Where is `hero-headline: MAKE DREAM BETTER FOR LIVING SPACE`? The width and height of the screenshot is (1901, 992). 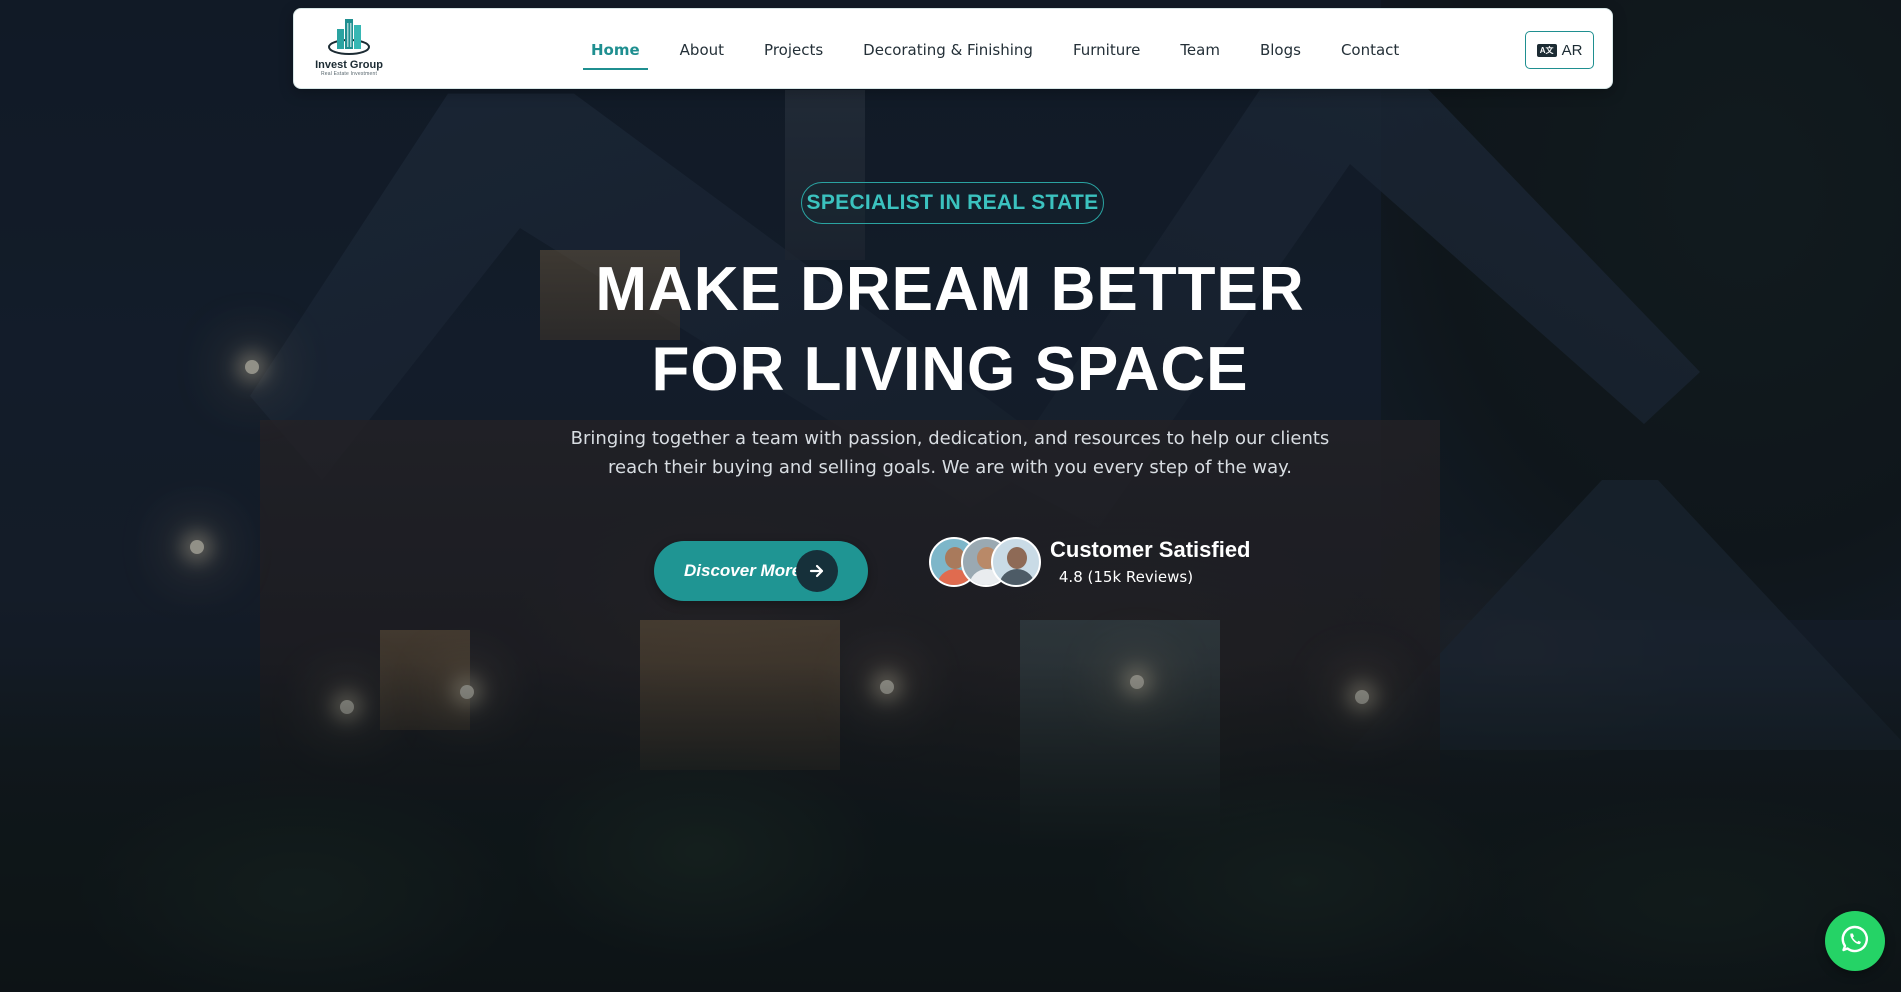
hero-headline: MAKE DREAM BETTER FOR LIVING SPACE is located at coordinates (950, 330).